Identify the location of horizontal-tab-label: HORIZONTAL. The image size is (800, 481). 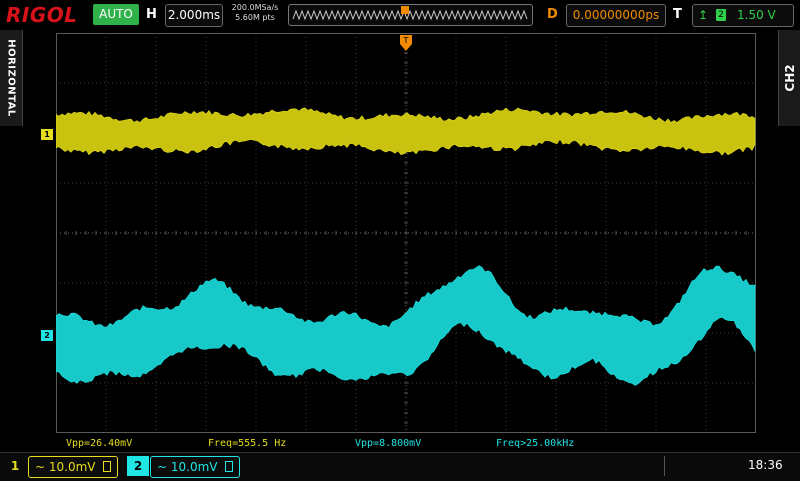
(11, 78).